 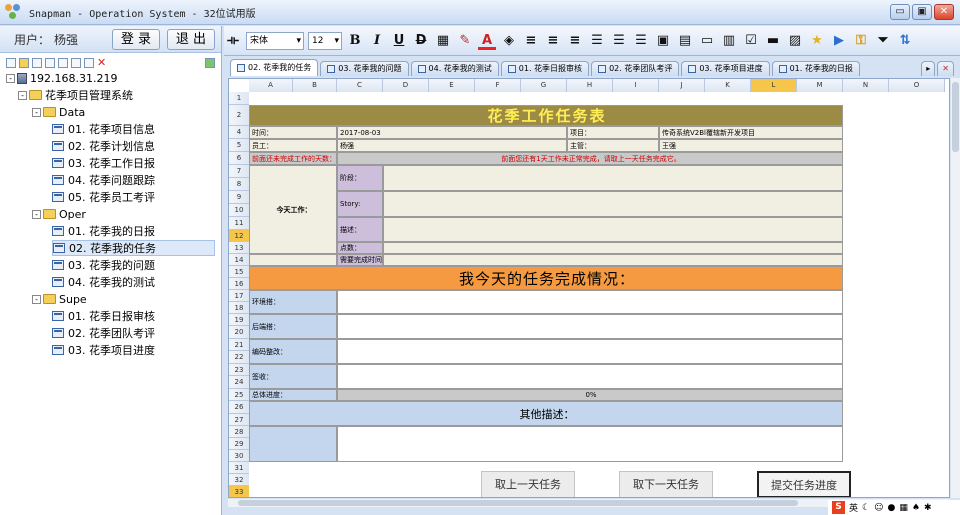 I want to click on align-bottom-icon: ≡, so click(x=575, y=41).